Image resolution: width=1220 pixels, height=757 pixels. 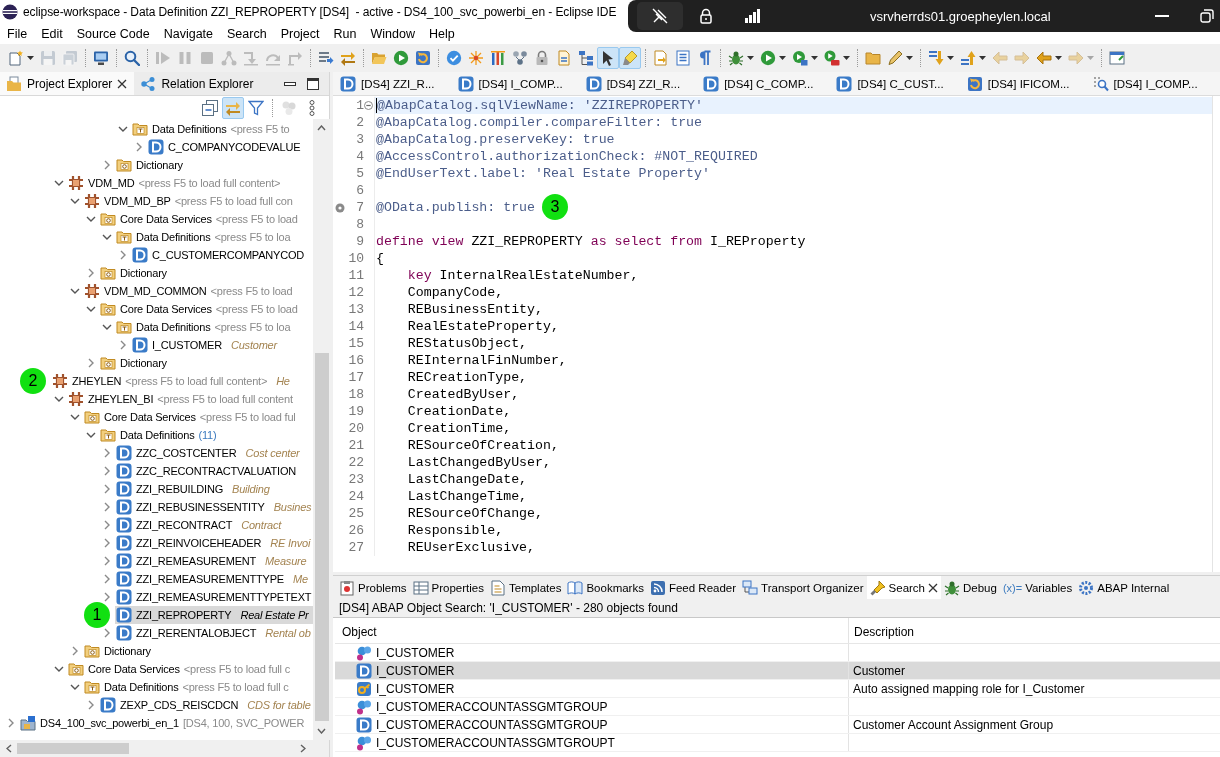 What do you see at coordinates (222, 345) in the screenshot?
I see `tree-item: I_CUSTOMER Customer` at bounding box center [222, 345].